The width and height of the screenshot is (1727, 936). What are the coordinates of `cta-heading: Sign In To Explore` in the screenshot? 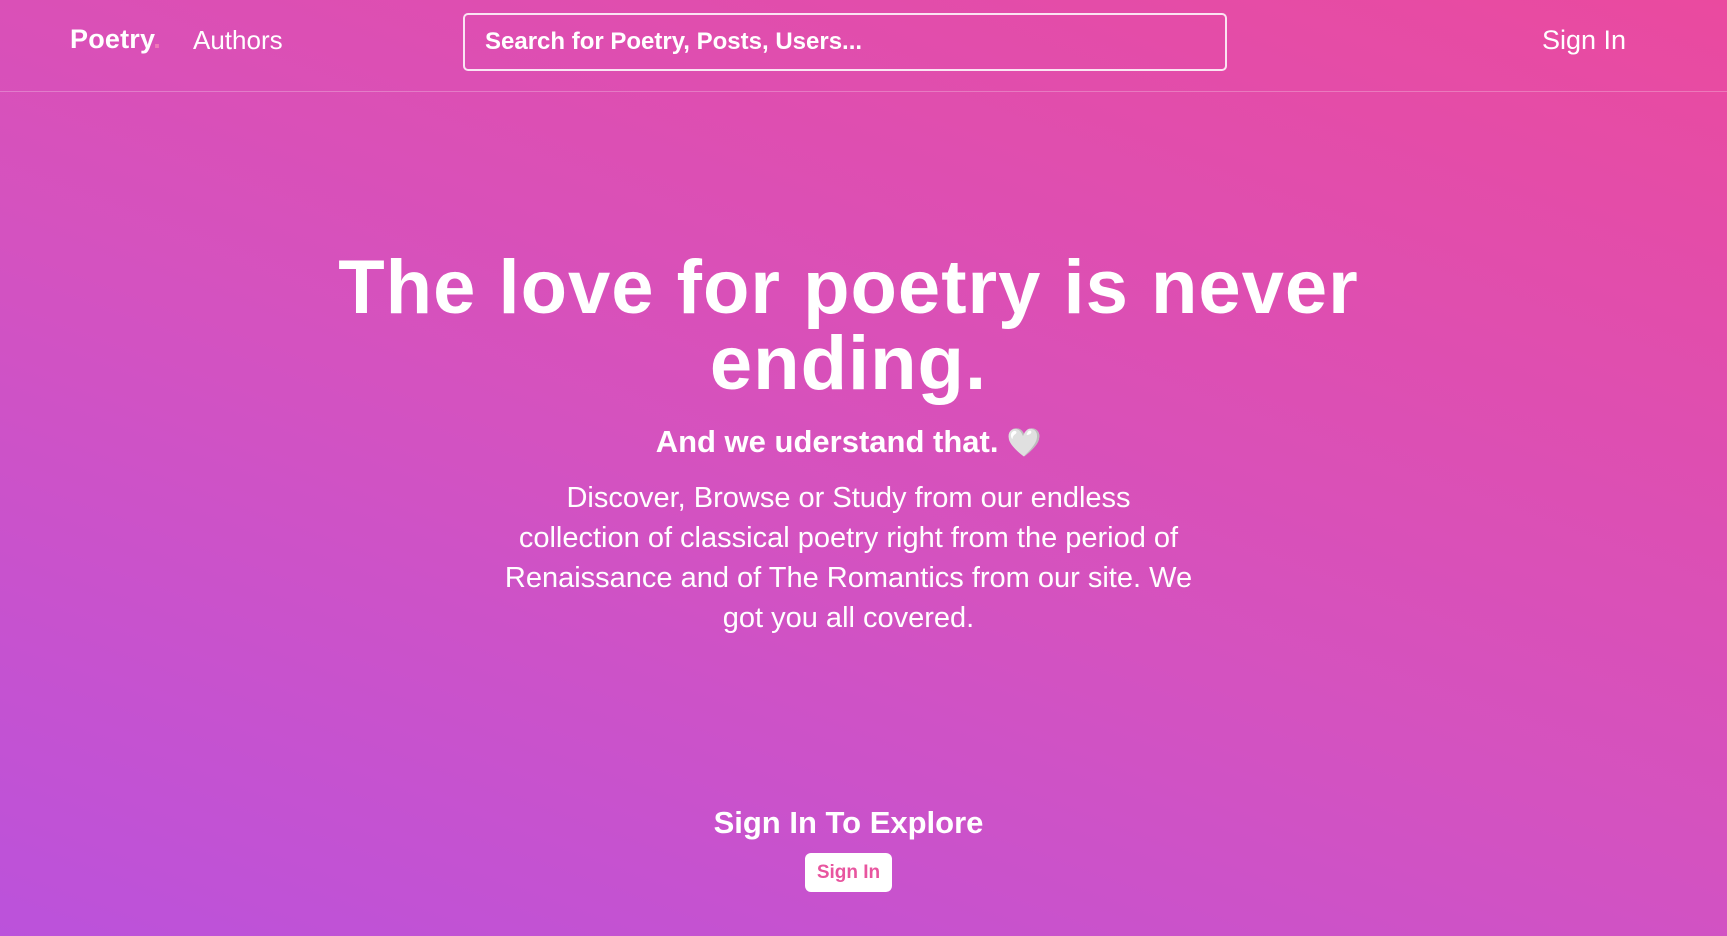 It's located at (848, 822).